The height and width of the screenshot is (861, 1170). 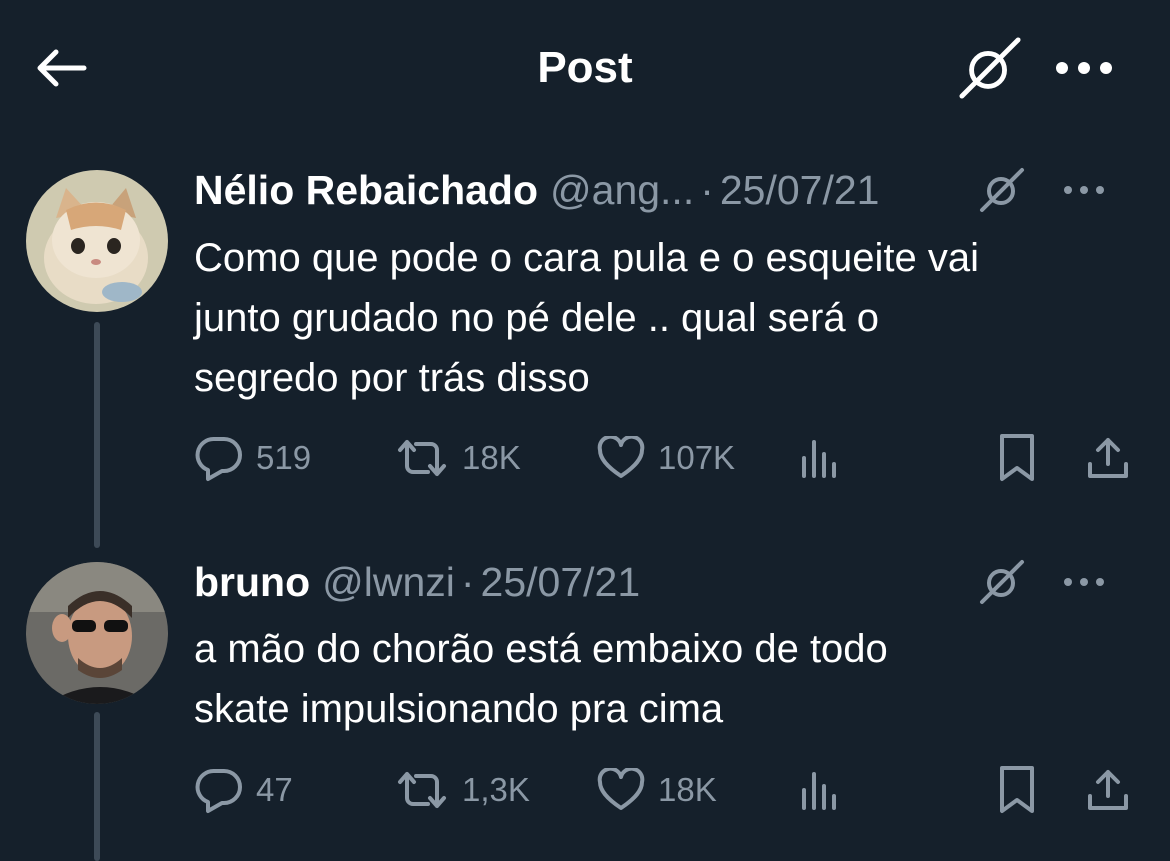 I want to click on kitten-avatar-icon, so click(x=97, y=241).